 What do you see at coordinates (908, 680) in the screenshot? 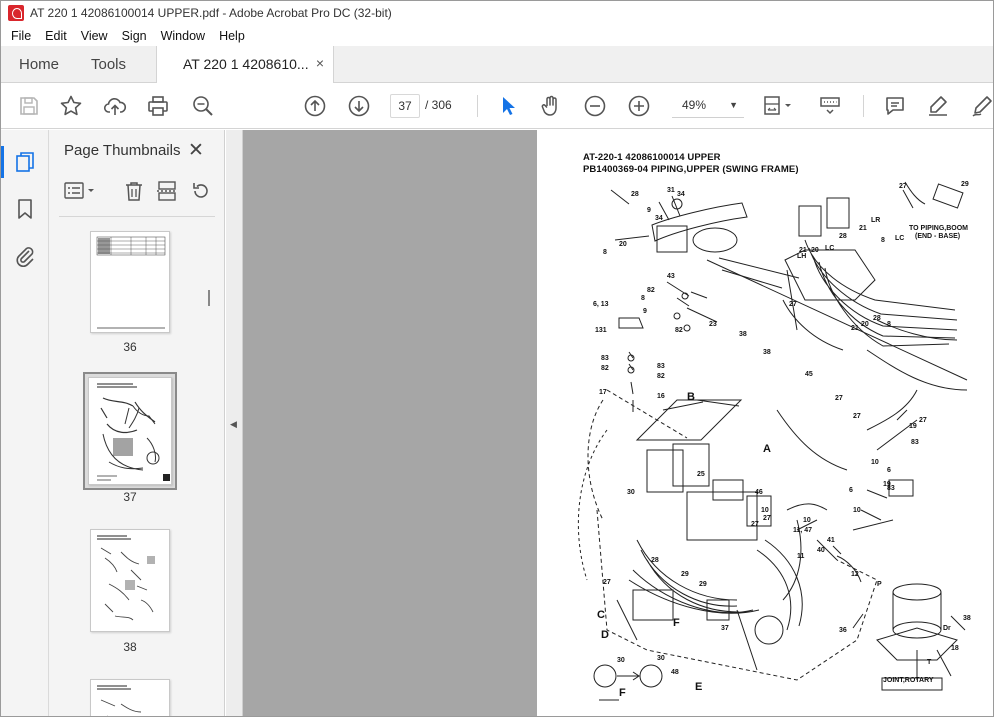
I see `note-joint-rotary: JOINT,ROTARY` at bounding box center [908, 680].